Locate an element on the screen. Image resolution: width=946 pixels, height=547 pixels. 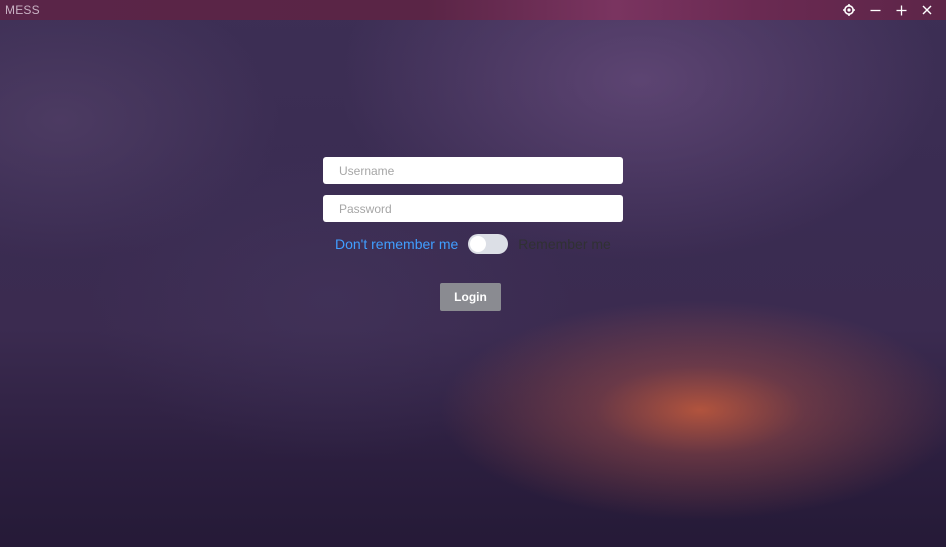
dont-remember-label: Don't remember me is located at coordinates (396, 244).